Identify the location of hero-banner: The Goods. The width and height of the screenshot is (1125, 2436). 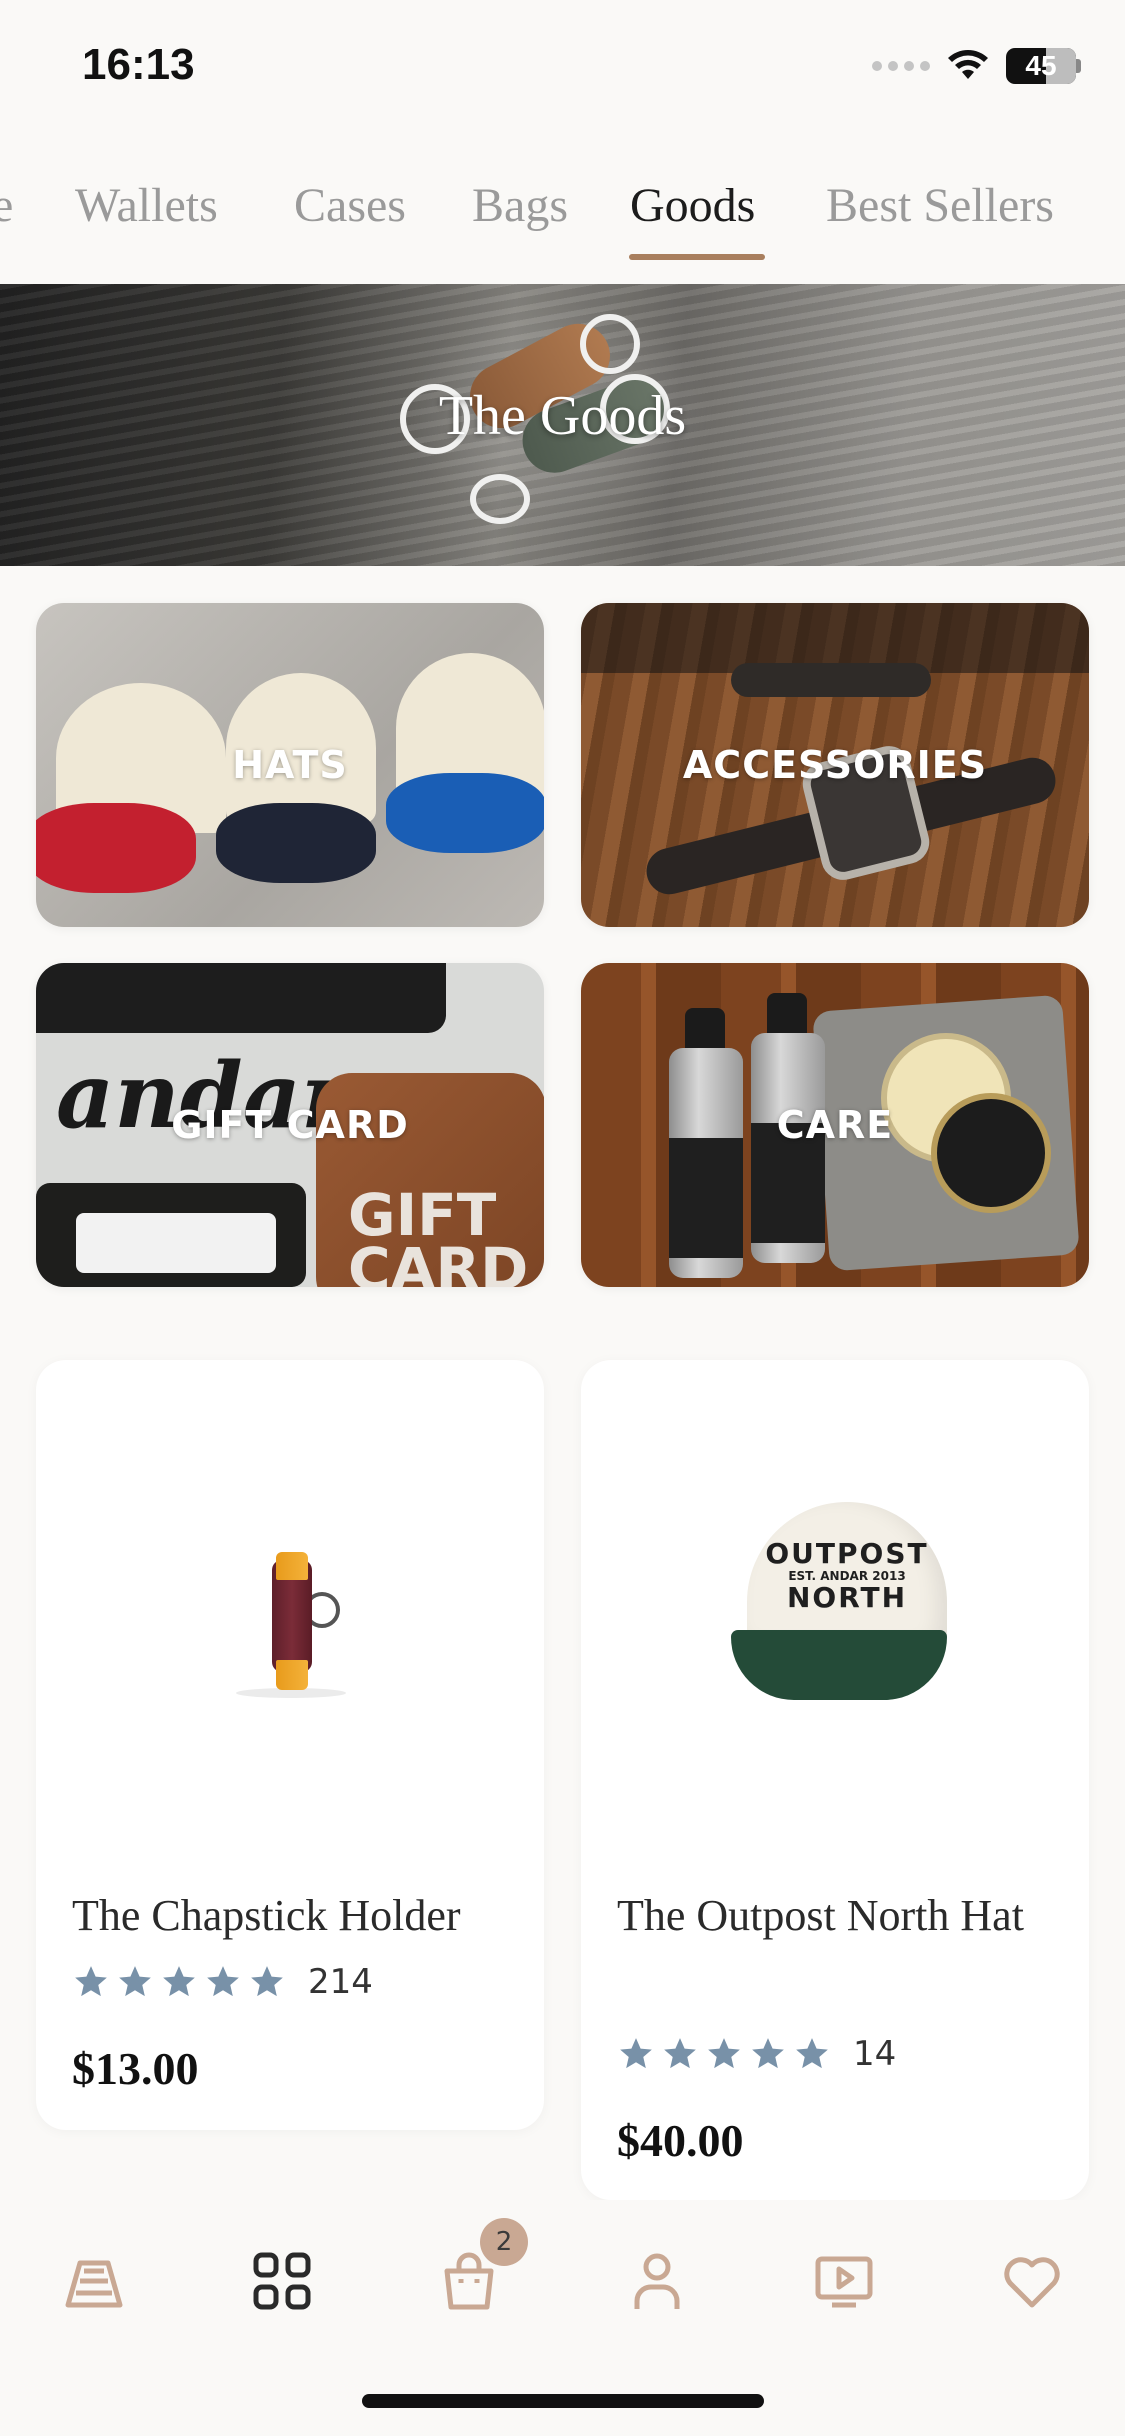
(562, 425).